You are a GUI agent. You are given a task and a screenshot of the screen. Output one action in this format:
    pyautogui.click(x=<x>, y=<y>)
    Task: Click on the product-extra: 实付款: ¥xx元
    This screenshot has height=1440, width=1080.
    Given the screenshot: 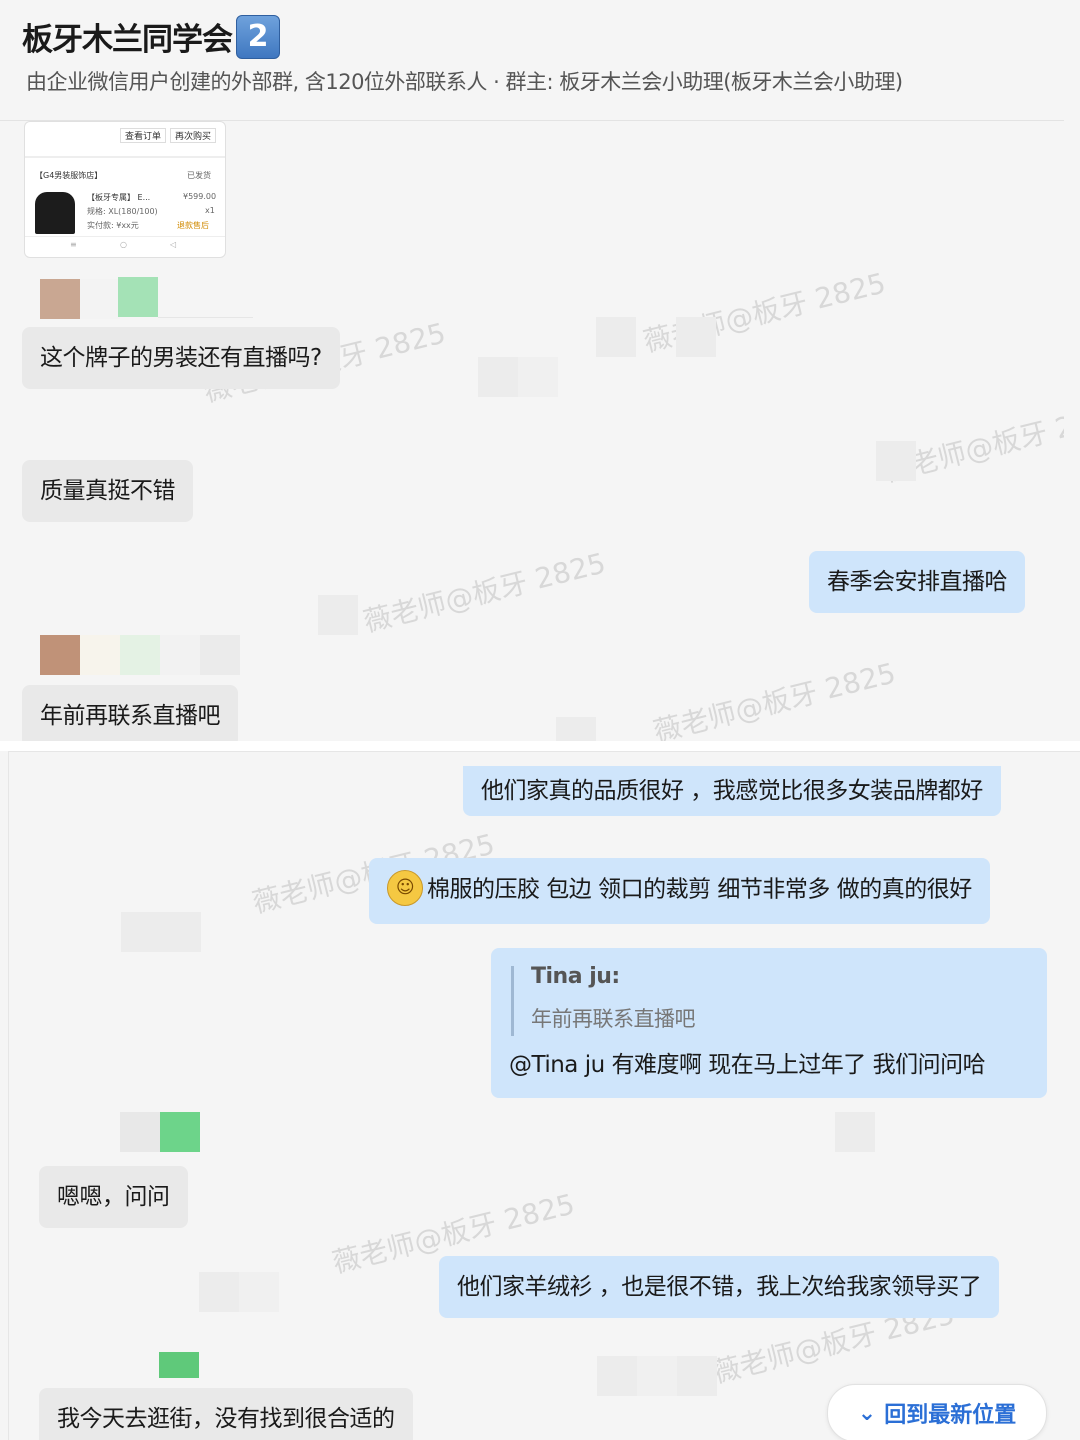 What is the action you would take?
    pyautogui.click(x=113, y=225)
    